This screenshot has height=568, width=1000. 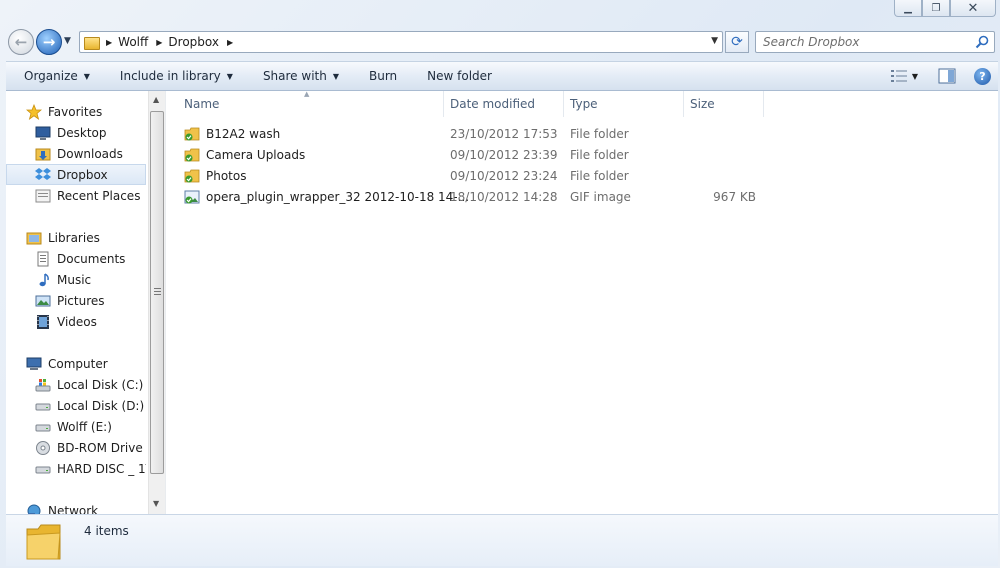 What do you see at coordinates (192, 196) in the screenshot?
I see `gif-image-icon` at bounding box center [192, 196].